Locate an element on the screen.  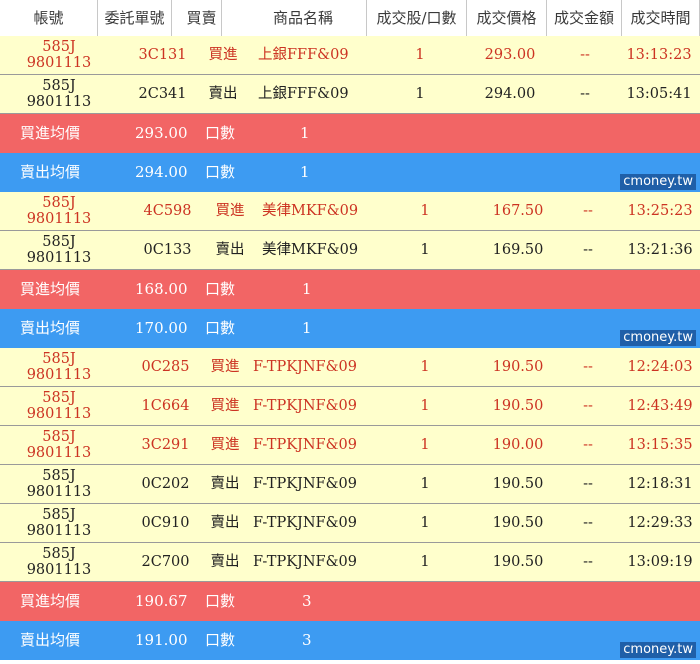
header-cell: 成交時間 is located at coordinates (661, 18).